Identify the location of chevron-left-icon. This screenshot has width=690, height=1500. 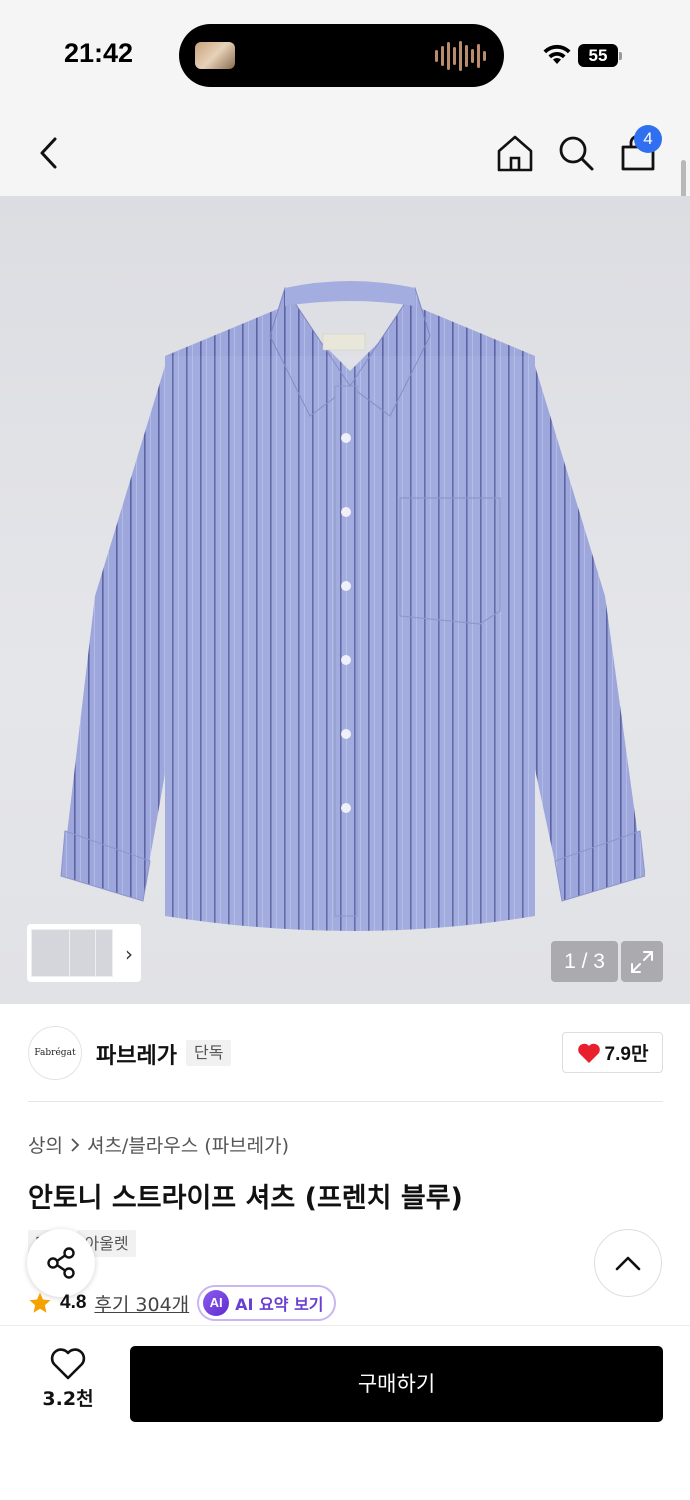
(48, 153).